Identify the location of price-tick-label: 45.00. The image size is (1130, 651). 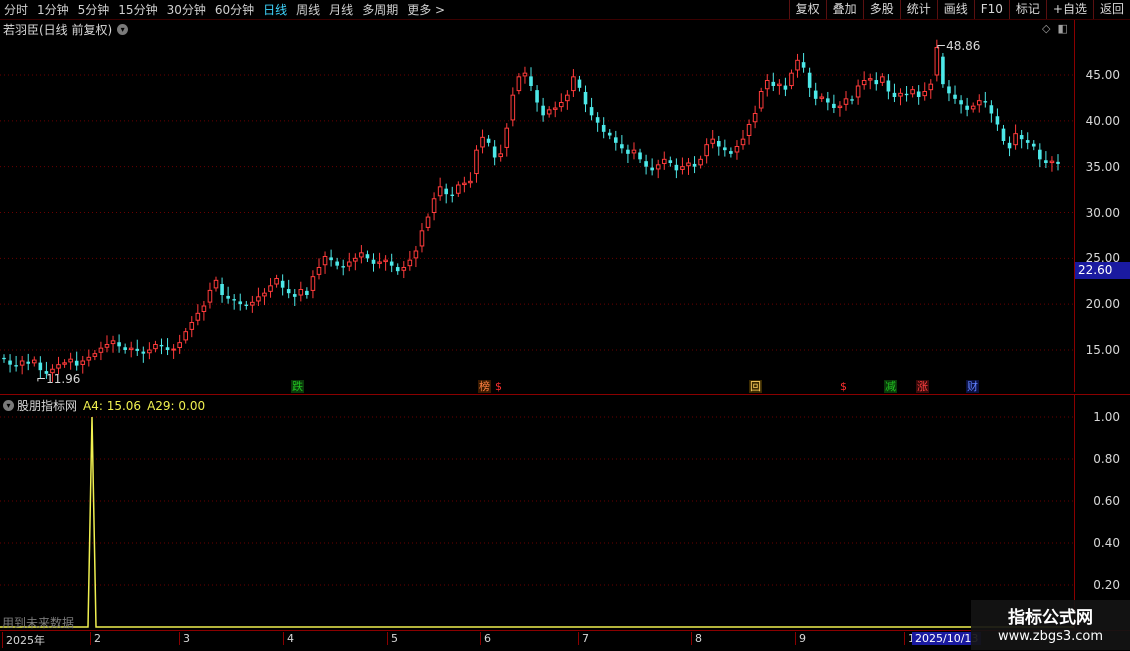
(1102, 75).